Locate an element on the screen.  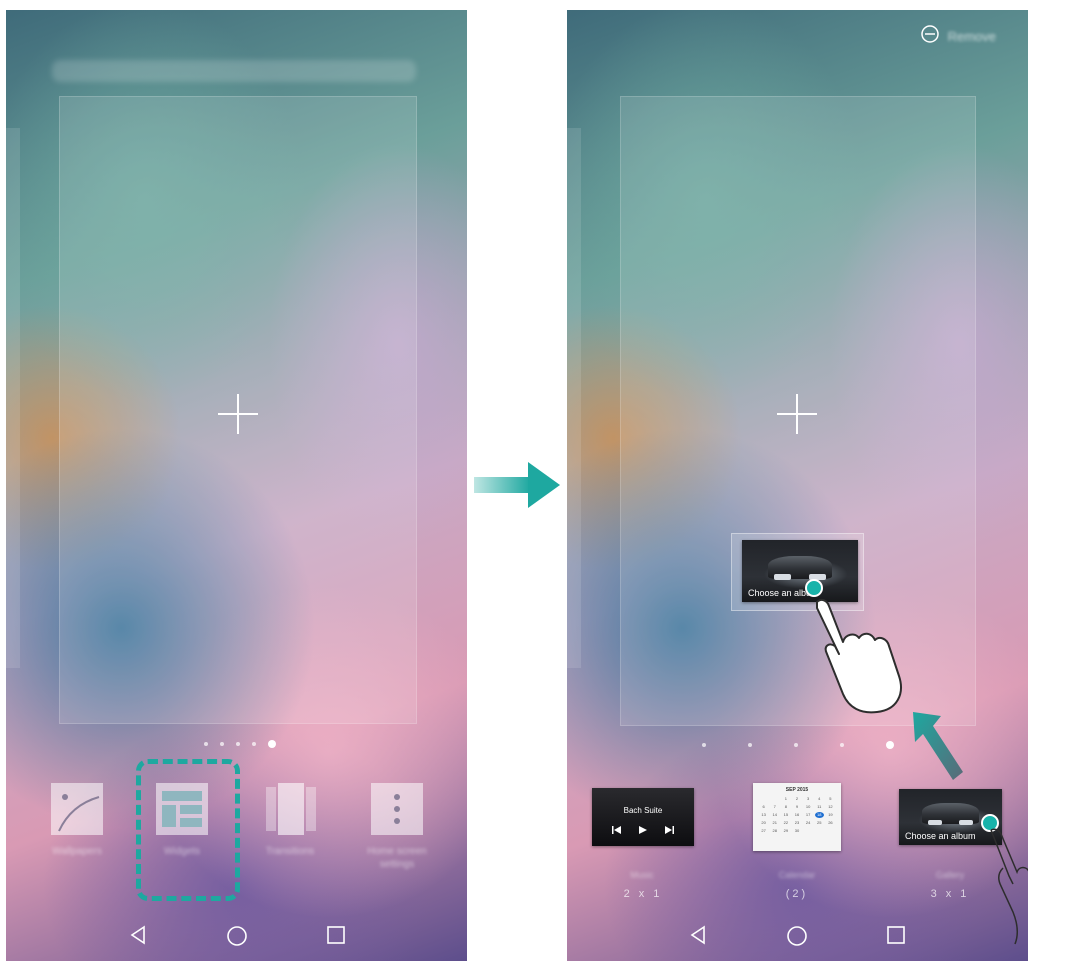
drag-up-arrow-icon is located at coordinates (938, 749).